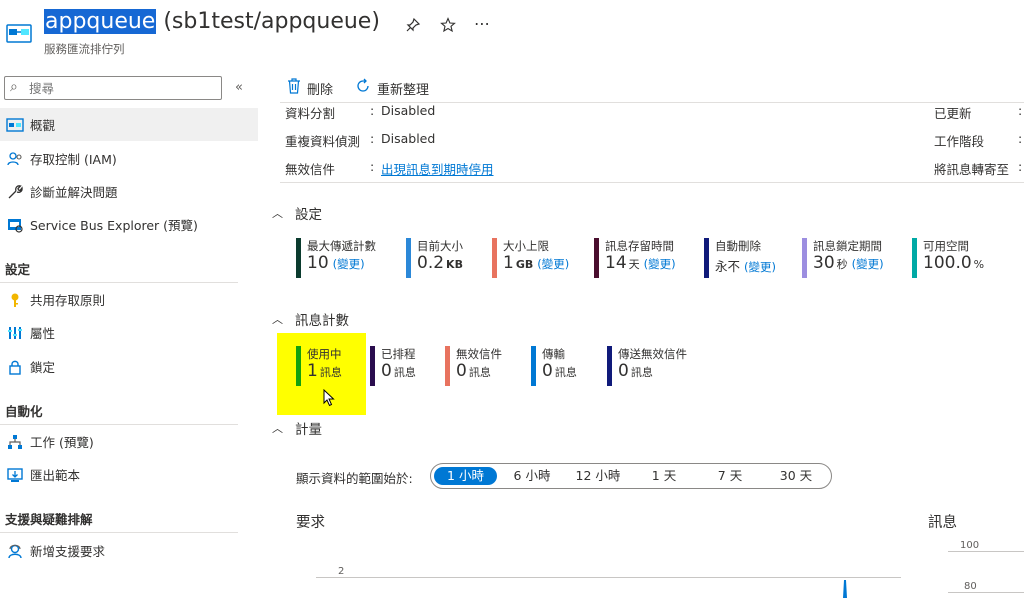 The image size is (1024, 598). Describe the element at coordinates (123, 88) in the screenshot. I see `search-input` at that location.